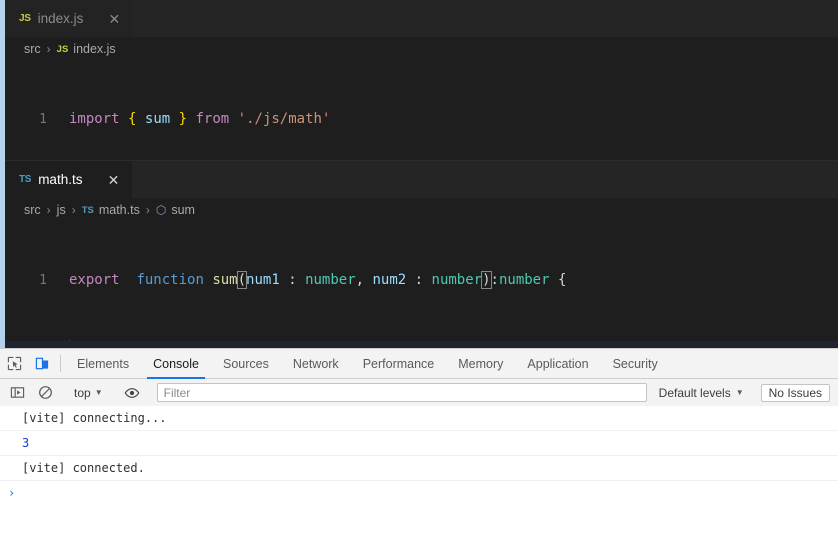  Describe the element at coordinates (421, 120) in the screenshot. I see `code-line: 1 import { sum } from './js/math'` at that location.